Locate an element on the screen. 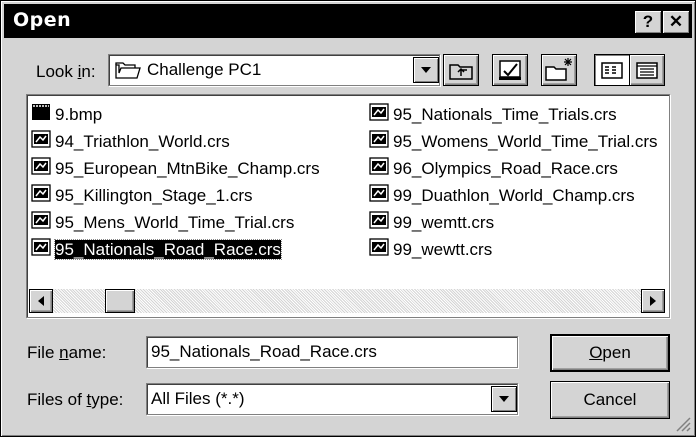 This screenshot has height=437, width=696. details-view-icon is located at coordinates (647, 70).